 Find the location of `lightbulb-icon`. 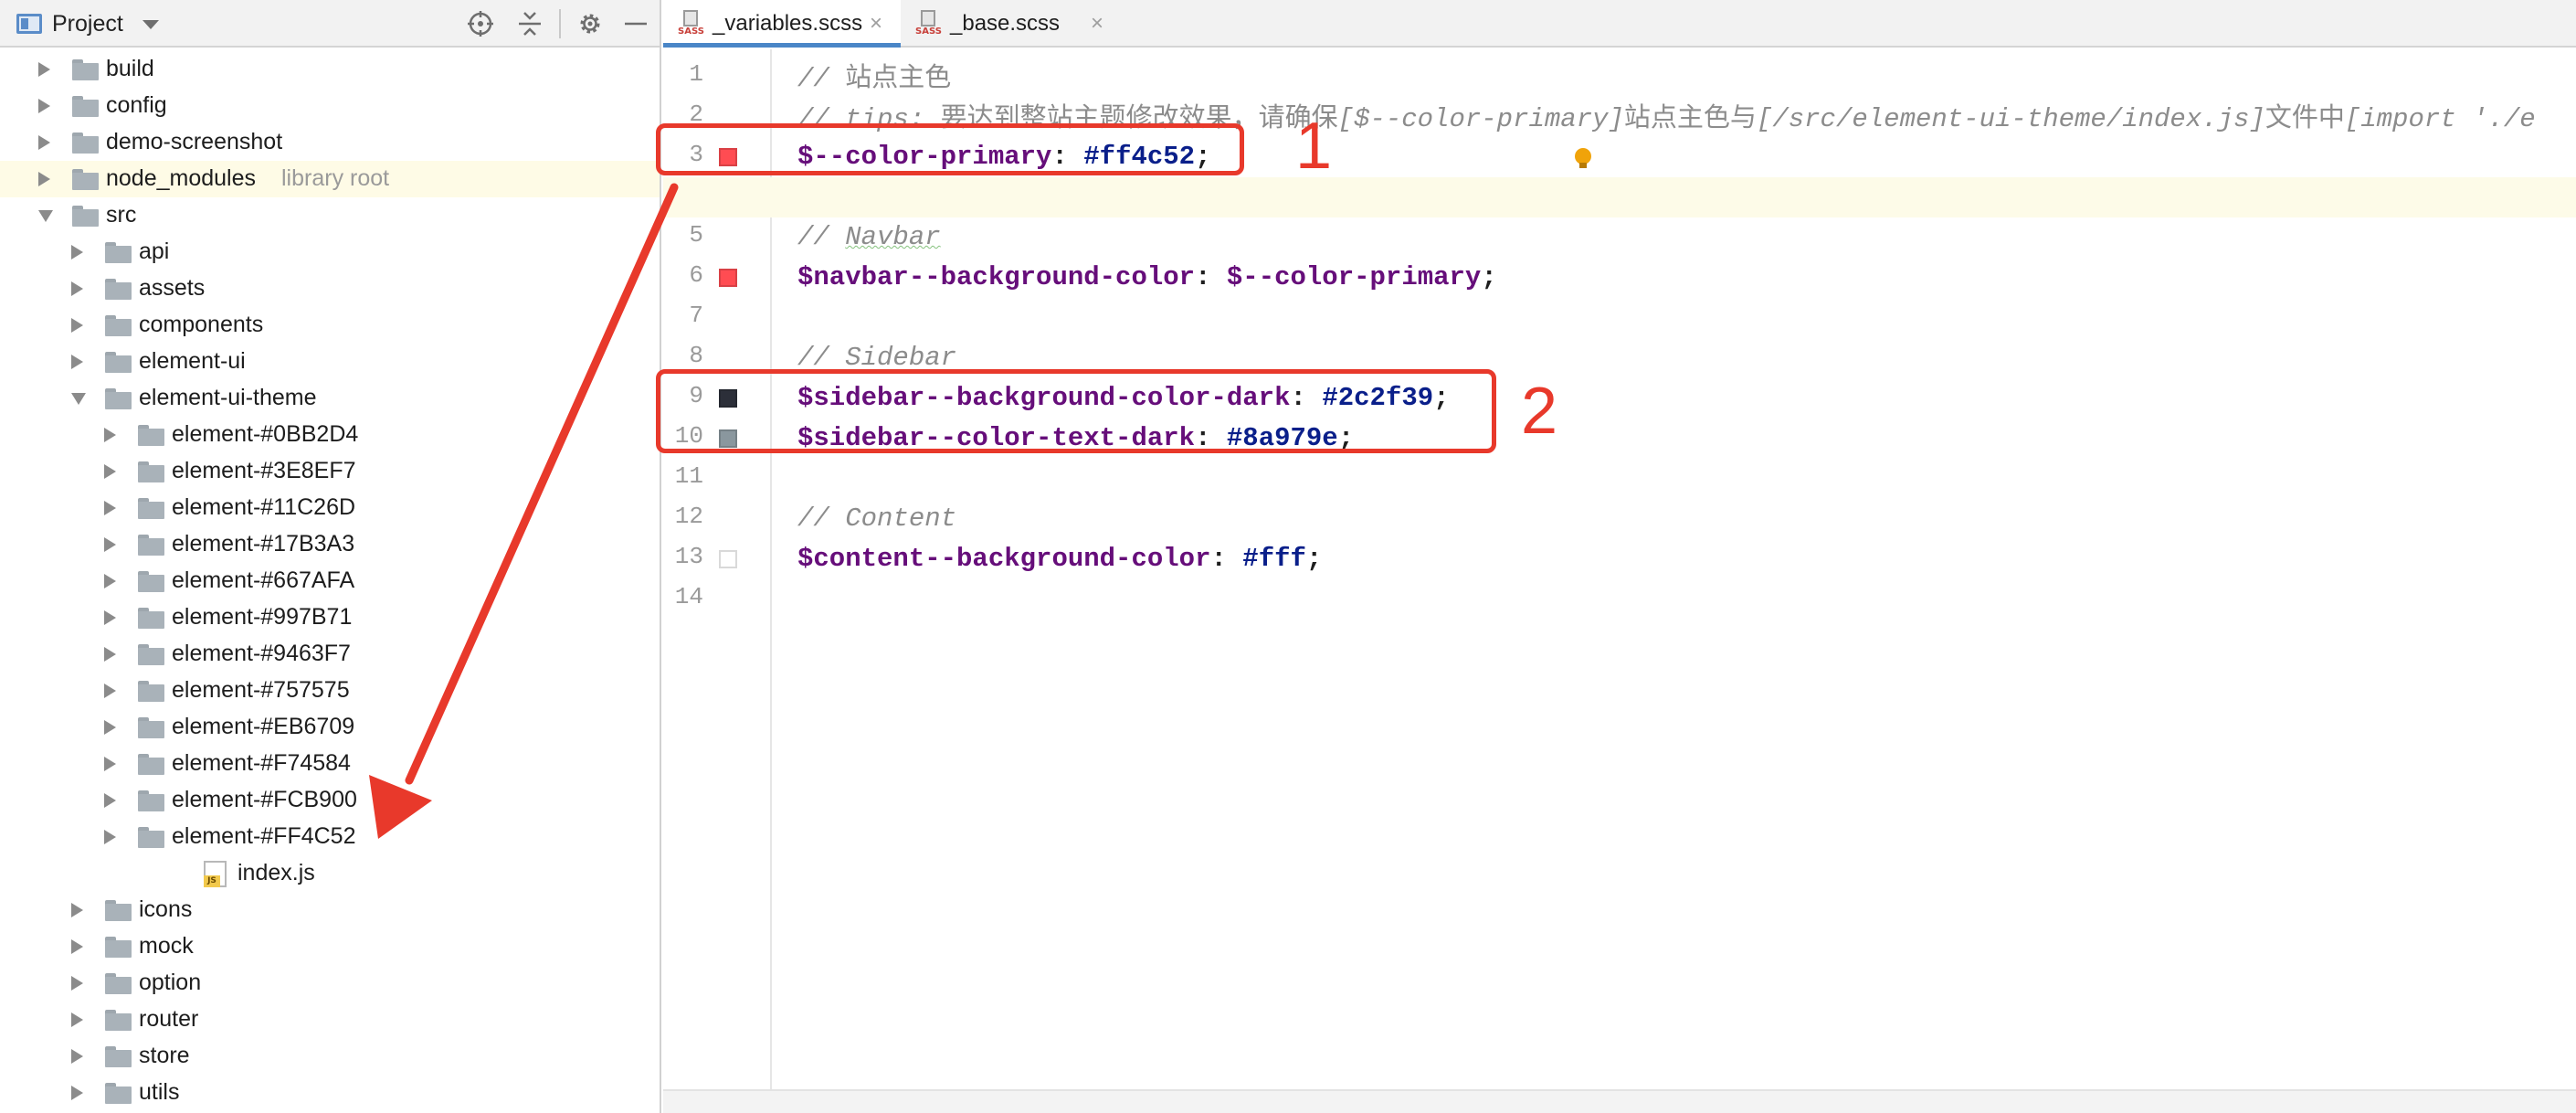

lightbulb-icon is located at coordinates (1583, 159).